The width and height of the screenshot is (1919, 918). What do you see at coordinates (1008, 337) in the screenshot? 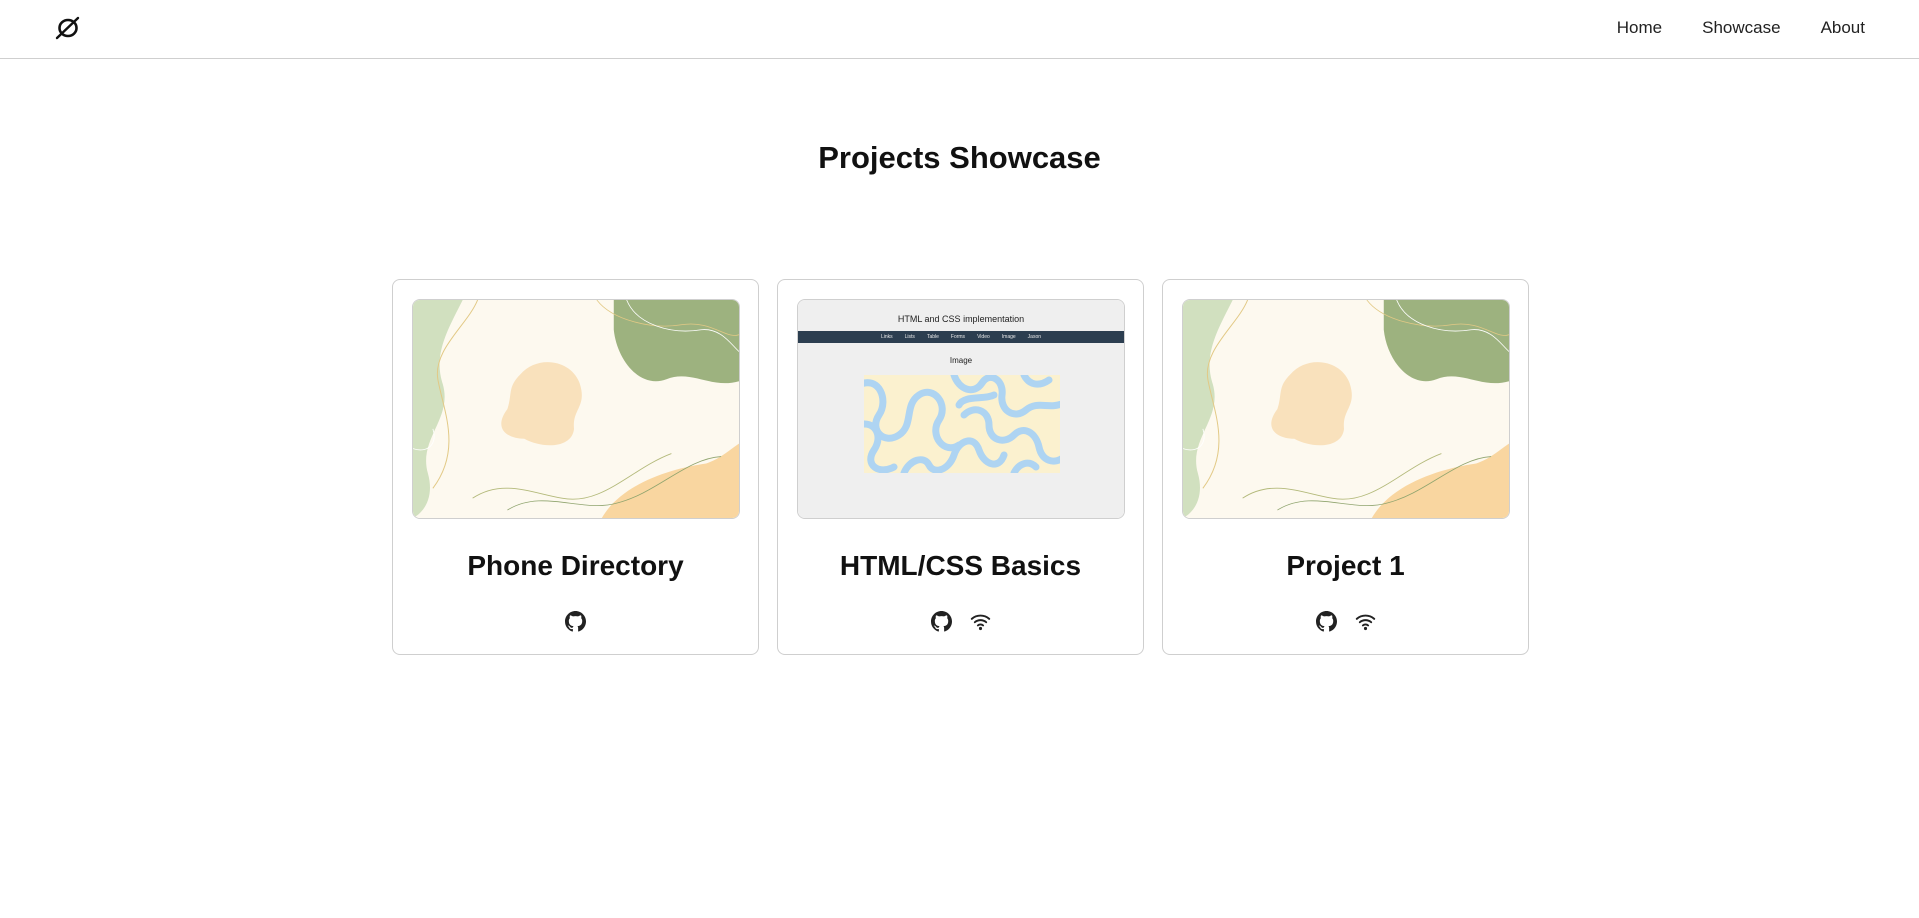
I see `preview-nav-item: Image` at bounding box center [1008, 337].